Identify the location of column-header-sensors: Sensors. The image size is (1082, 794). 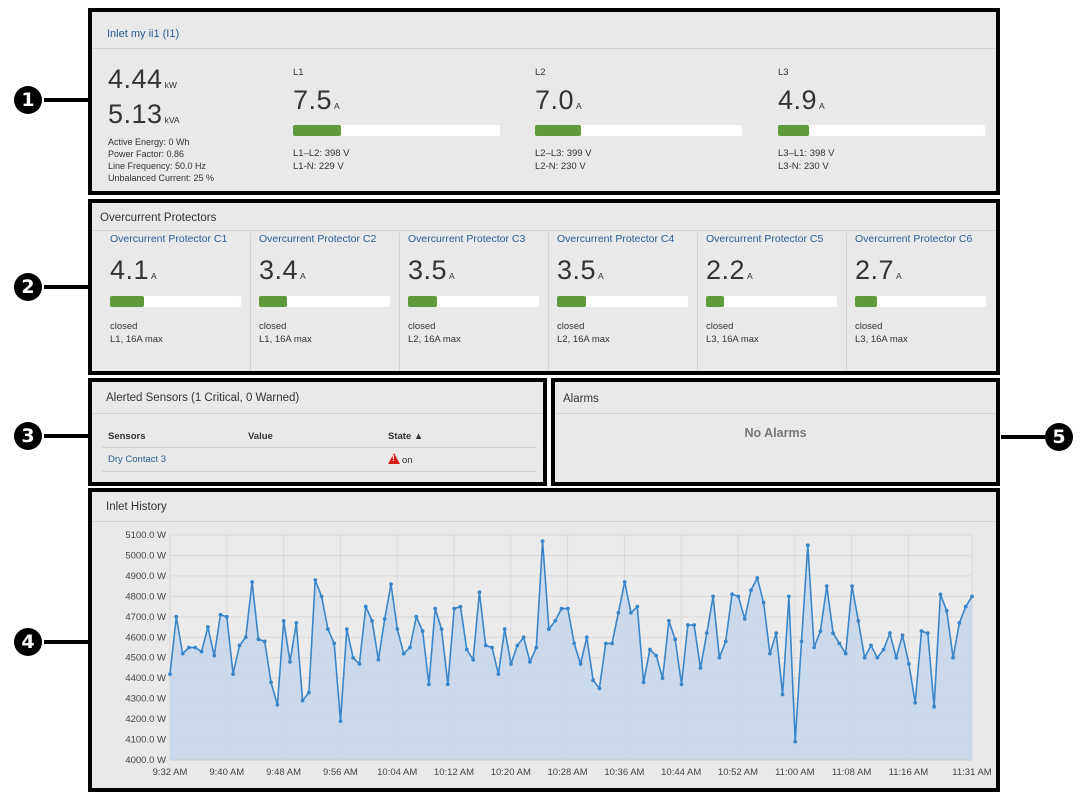
(172, 437).